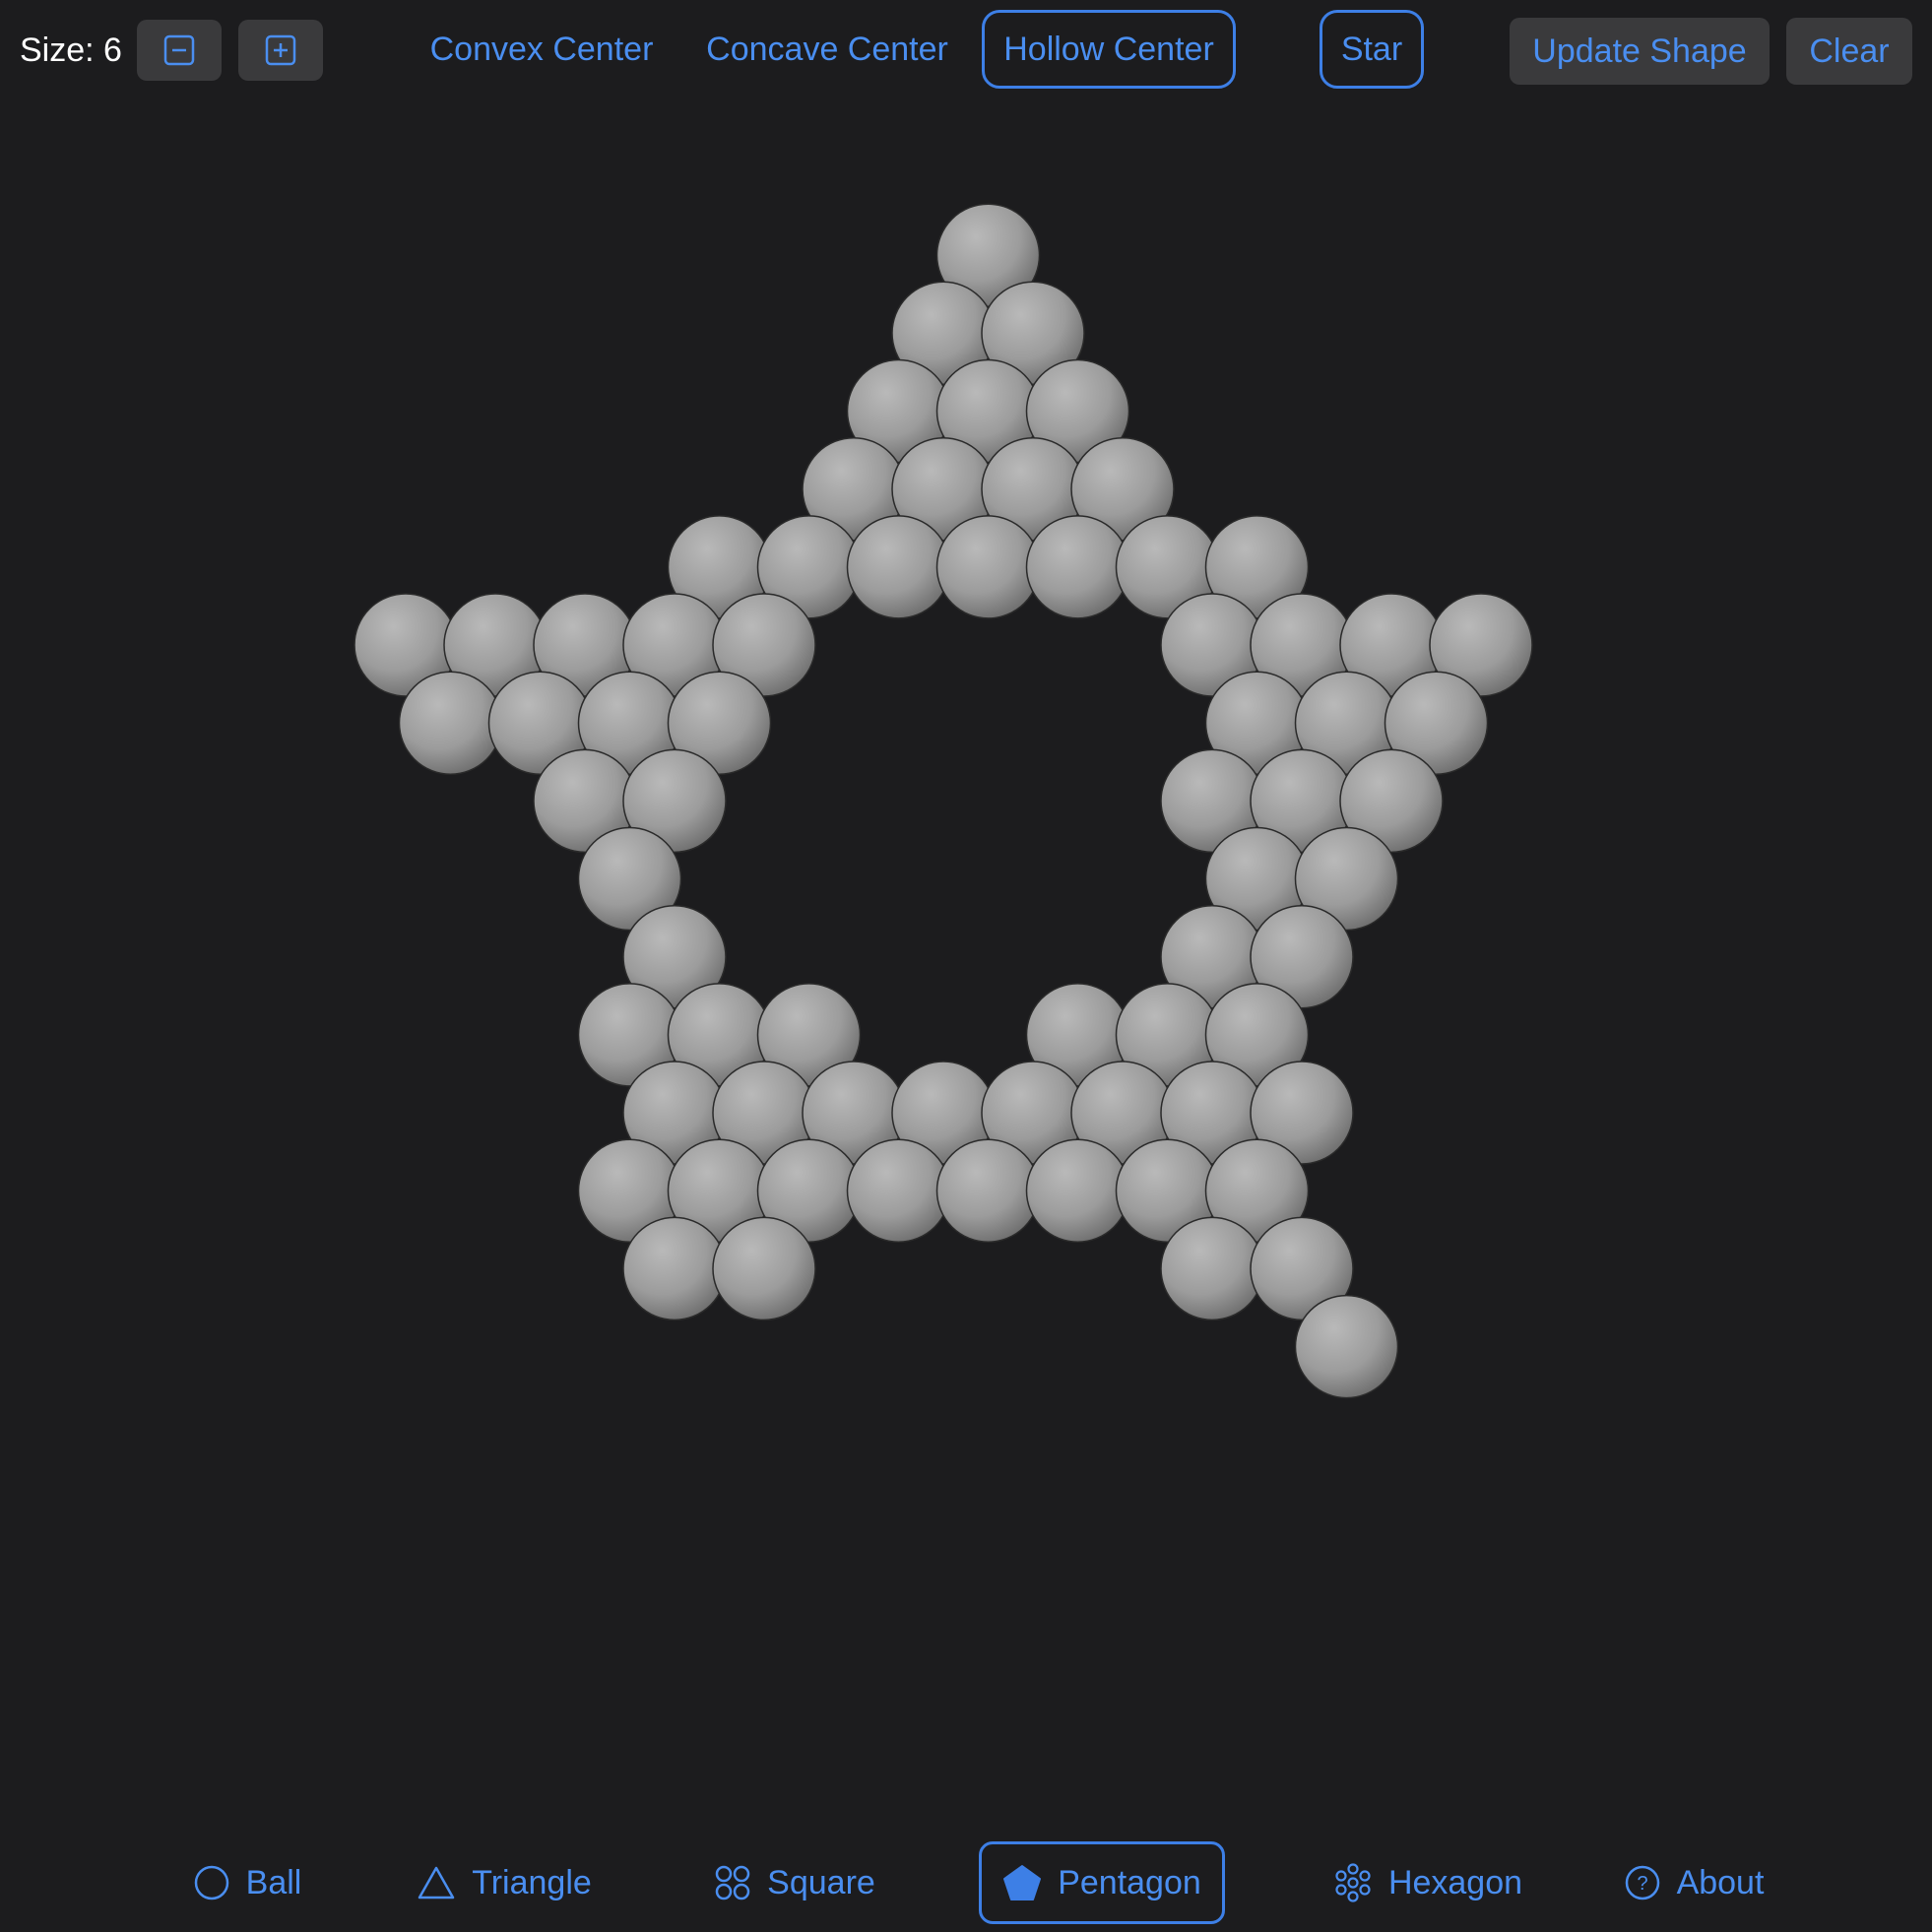 This screenshot has height=1932, width=1932. I want to click on question-circle-icon: ?, so click(1642, 1882).